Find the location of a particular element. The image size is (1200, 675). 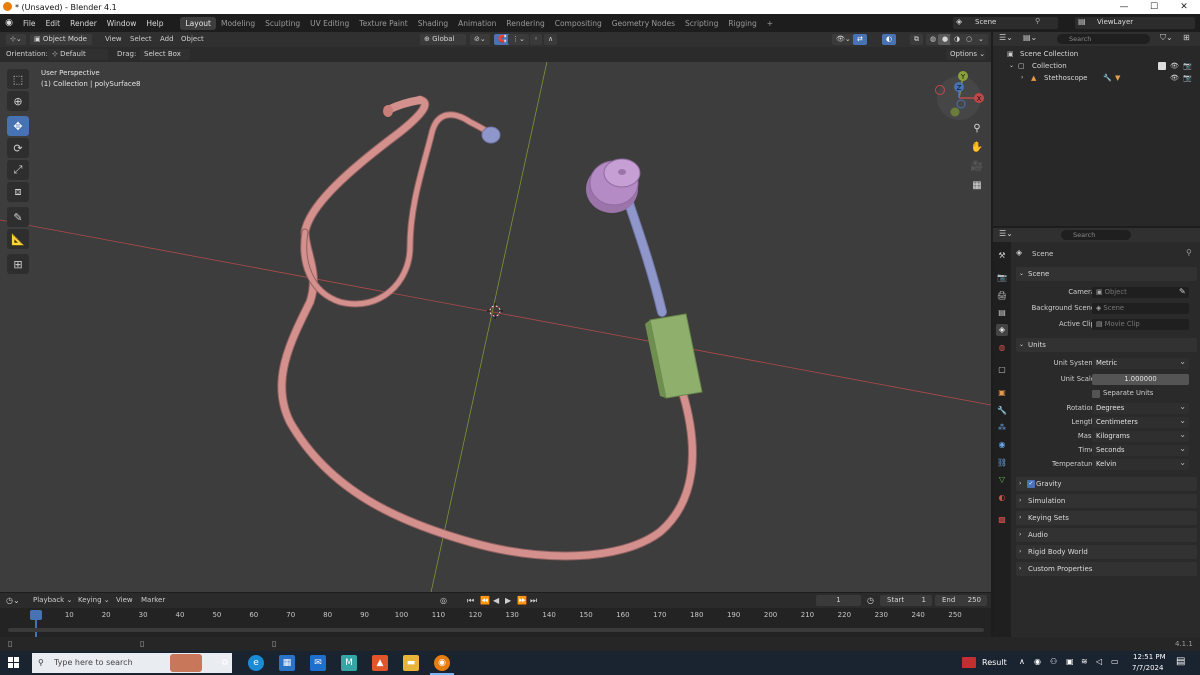

view-layer-selector: ▤ ViewLayer is located at coordinates (1135, 23).